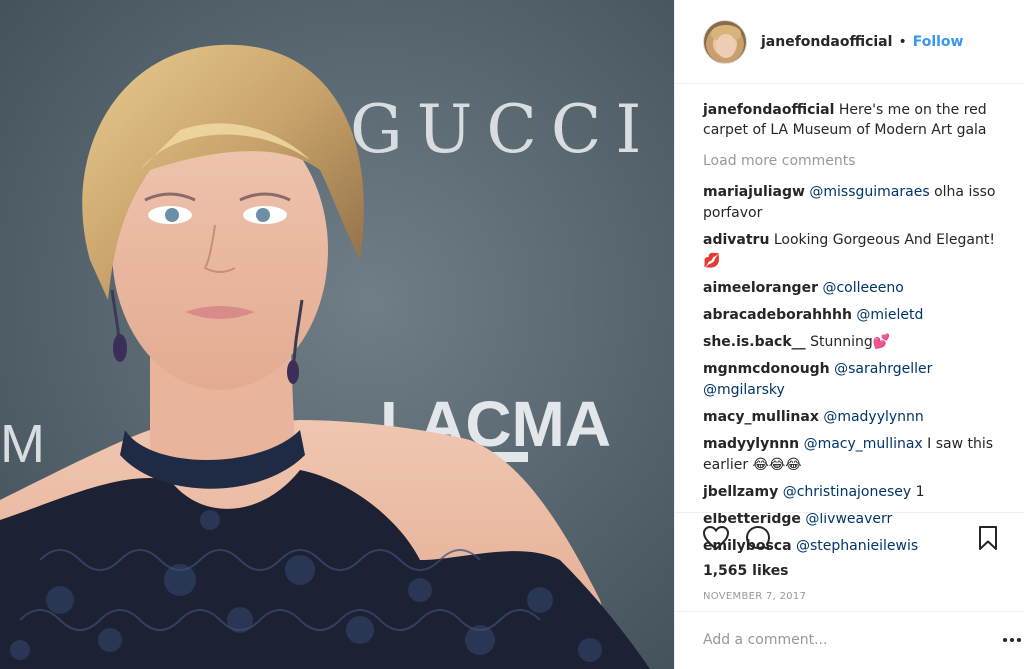  I want to click on comment-username: aimeeloranger, so click(760, 288).